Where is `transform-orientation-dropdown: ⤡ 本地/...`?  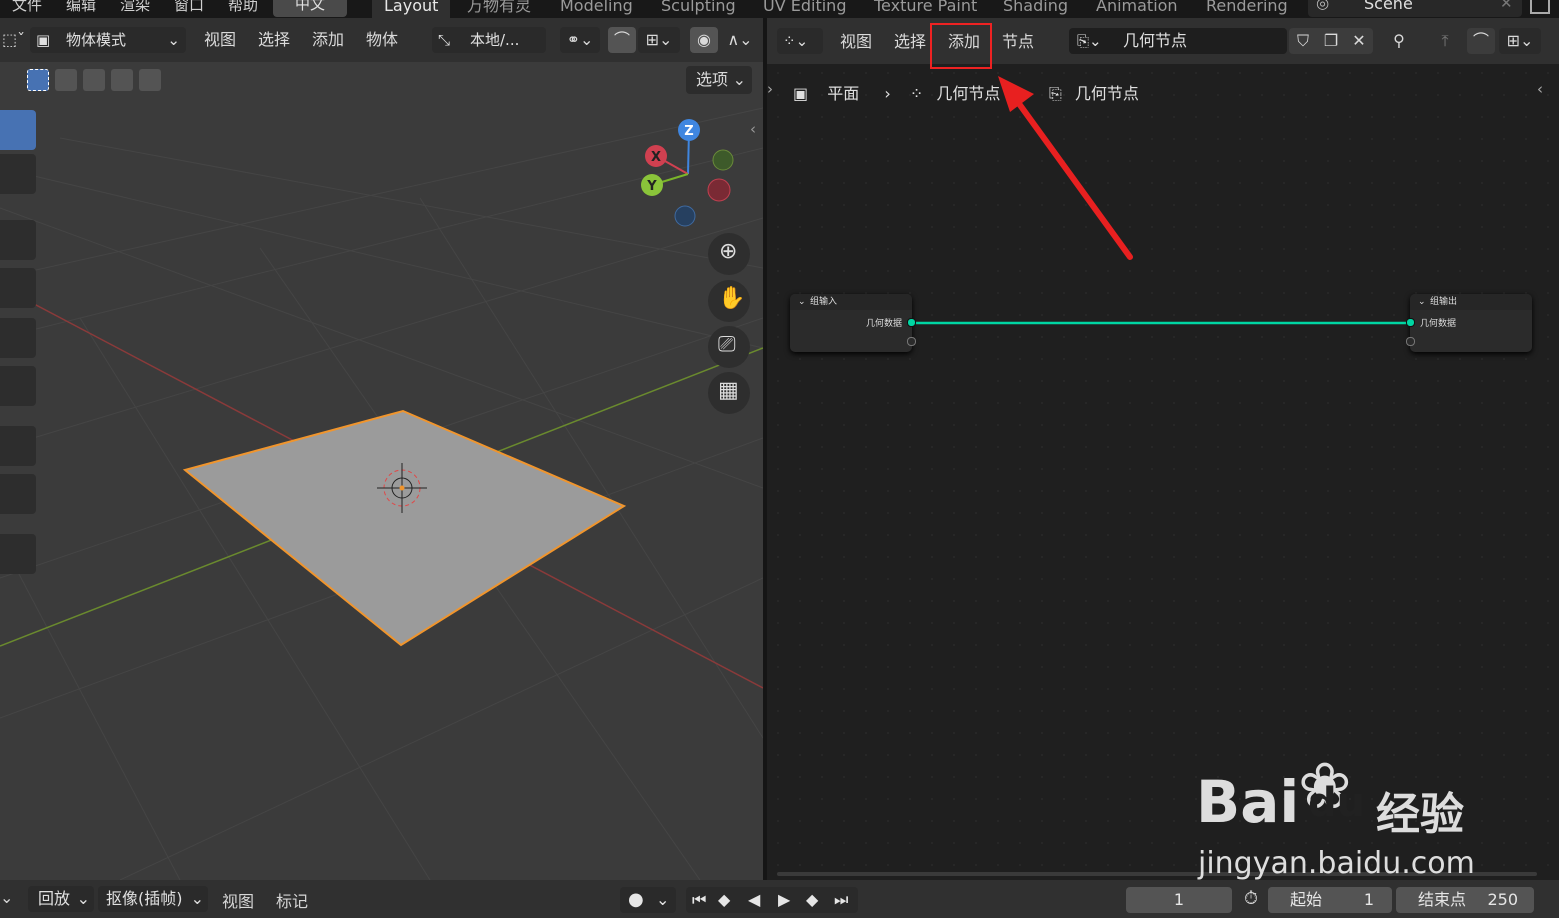 transform-orientation-dropdown: ⤡ 本地/... is located at coordinates (489, 40).